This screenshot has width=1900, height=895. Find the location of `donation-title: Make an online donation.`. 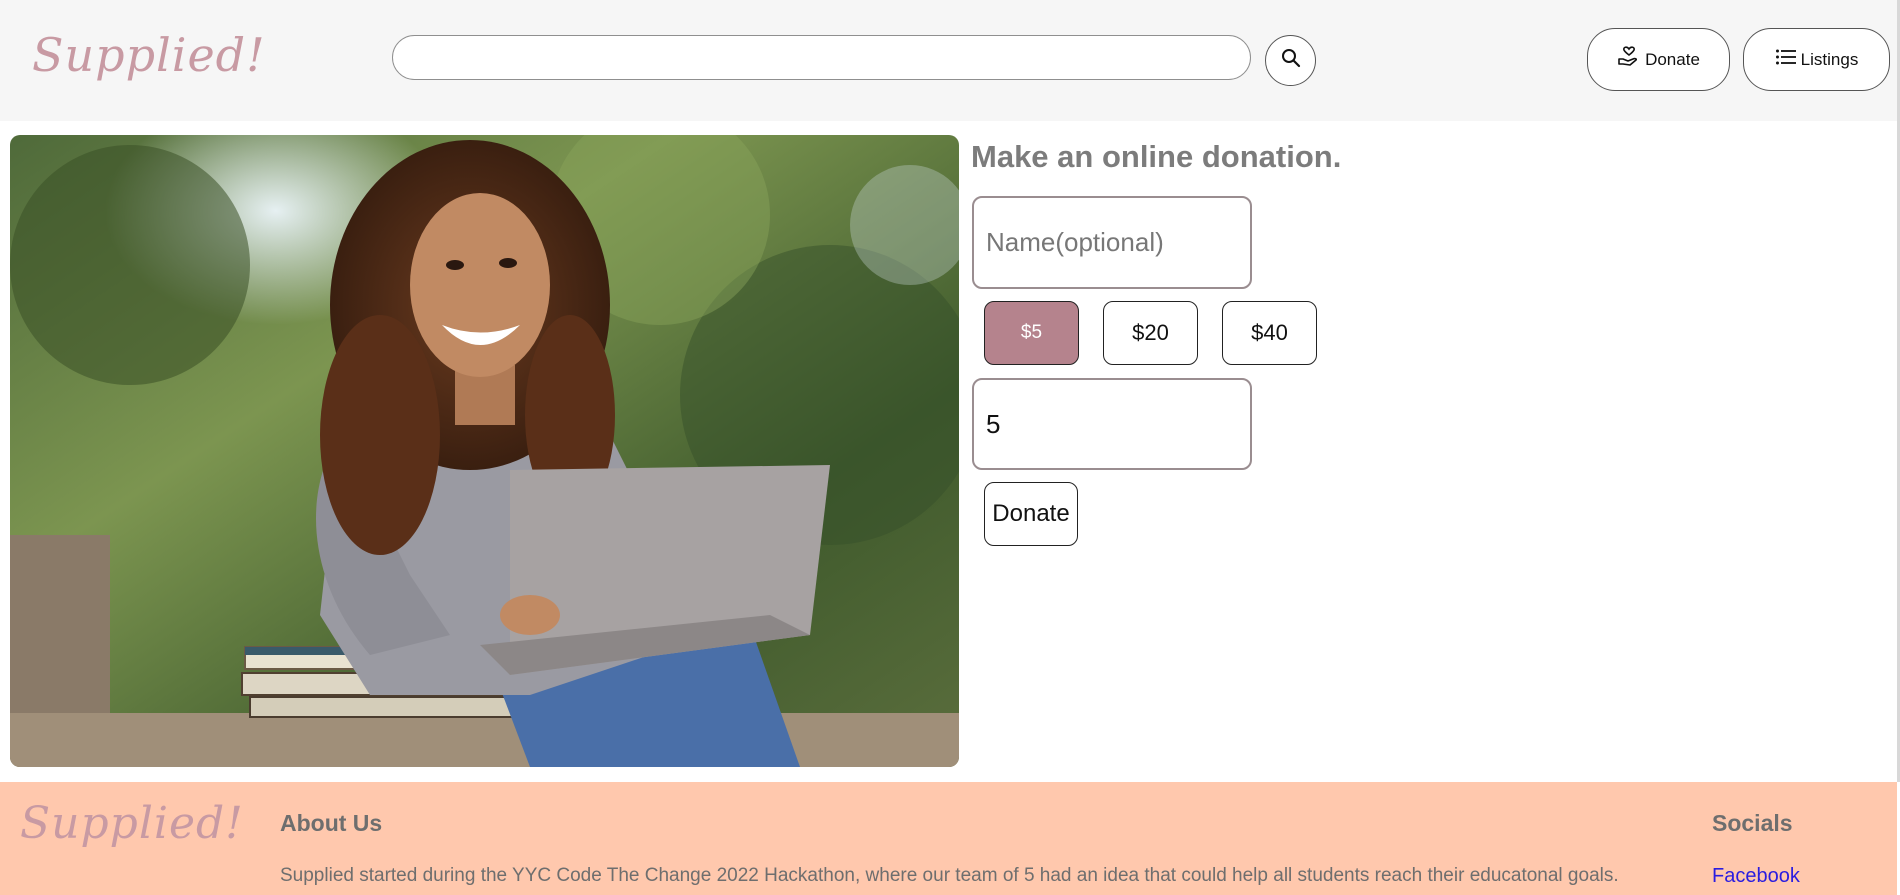

donation-title: Make an online donation. is located at coordinates (1156, 156).